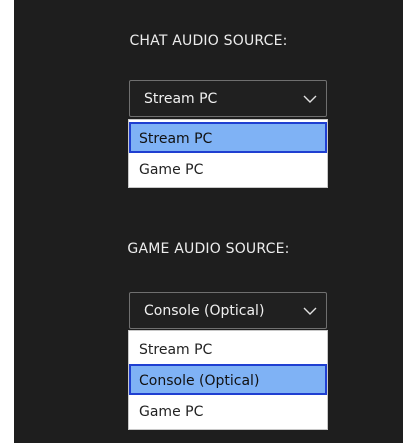 The image size is (417, 443). What do you see at coordinates (228, 168) in the screenshot?
I see `chat-option-game-pc: Game PC` at bounding box center [228, 168].